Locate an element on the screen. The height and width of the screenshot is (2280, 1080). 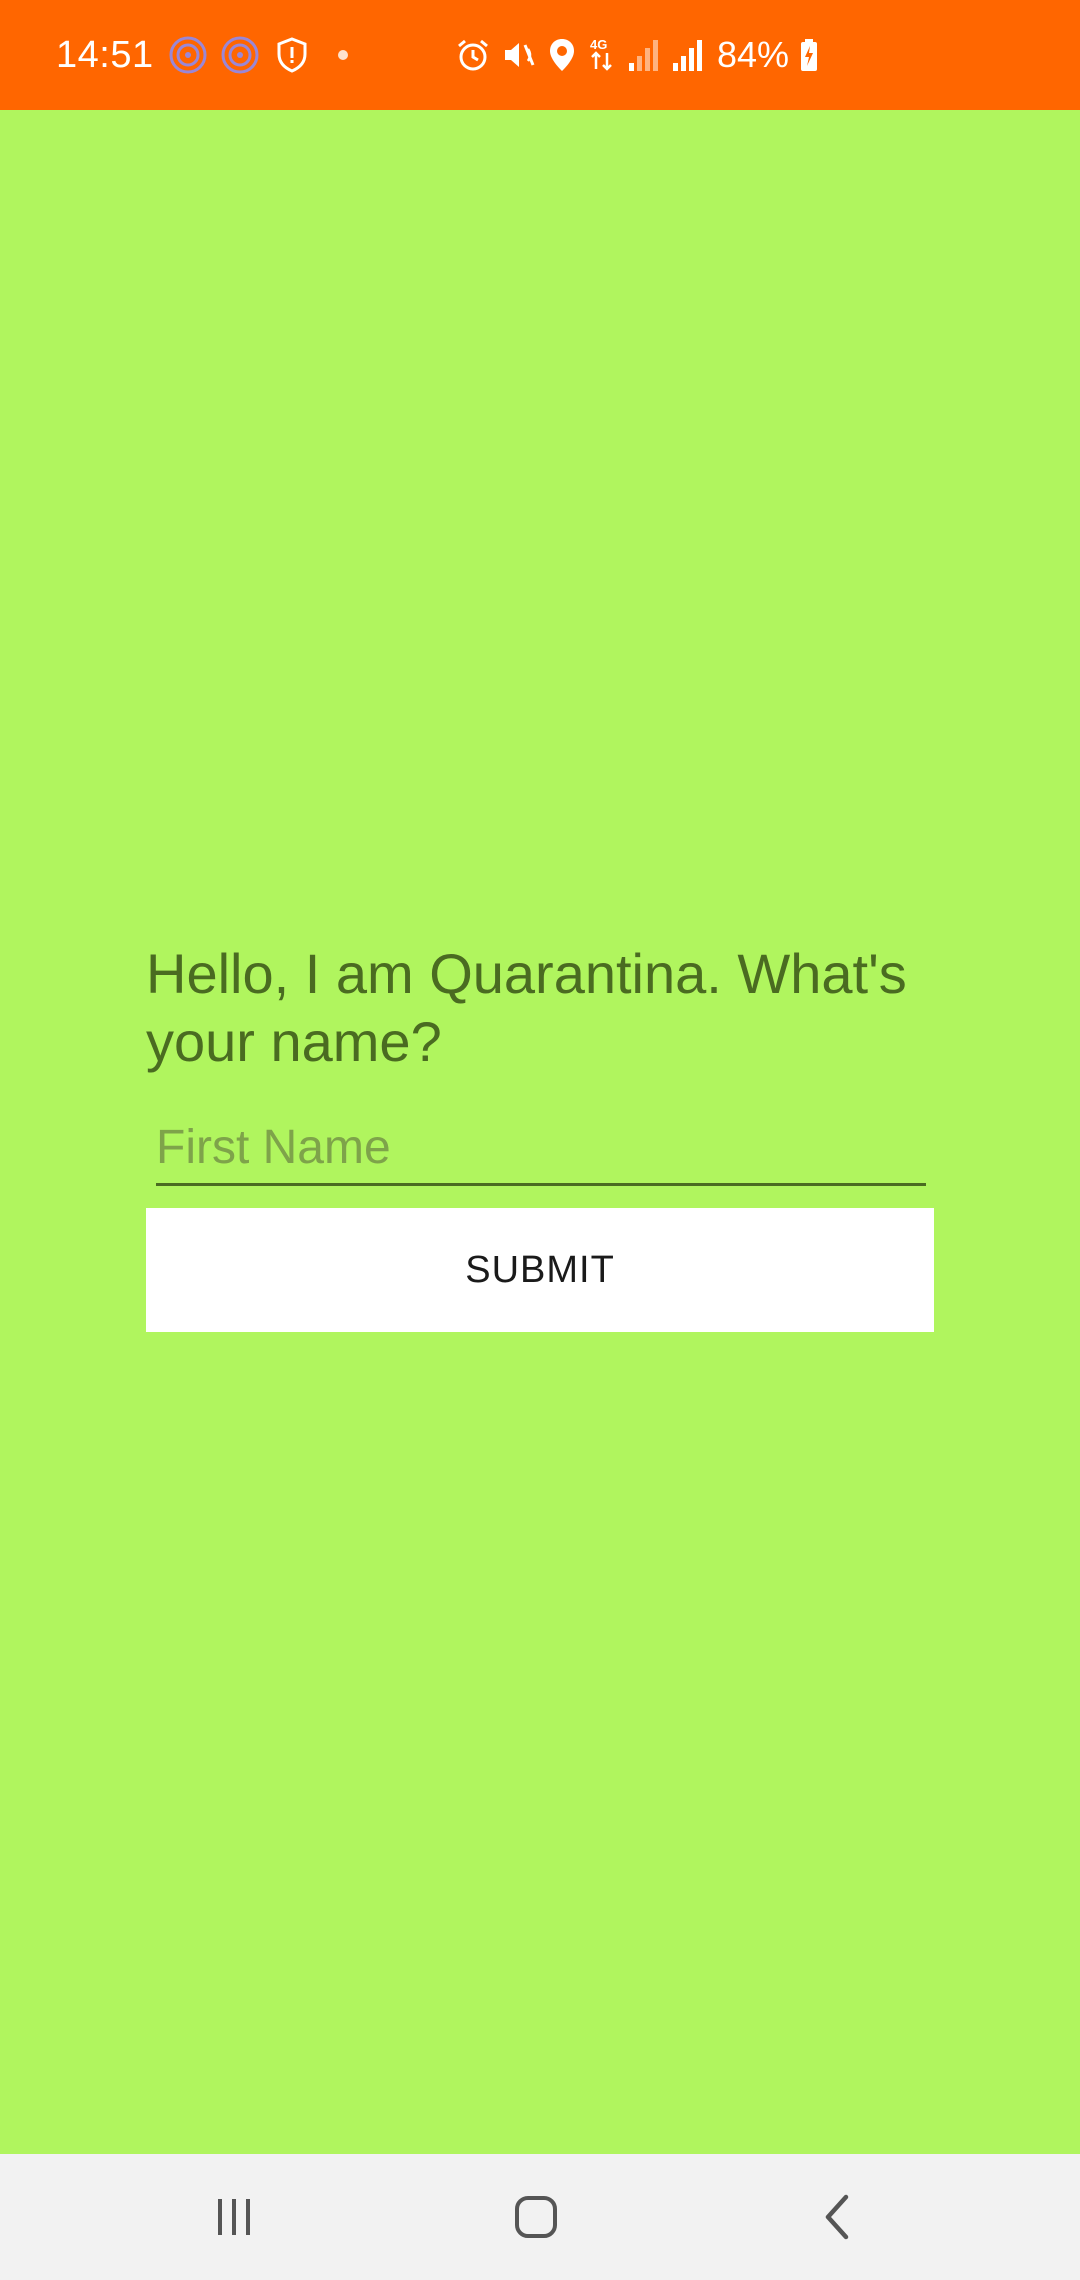
battery-charging-icon is located at coordinates (809, 55).